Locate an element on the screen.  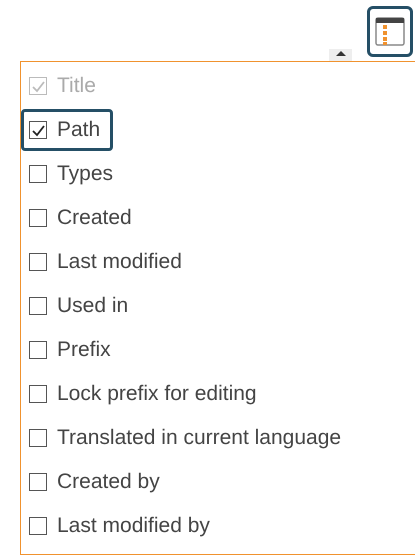
columns-icon is located at coordinates (390, 31).